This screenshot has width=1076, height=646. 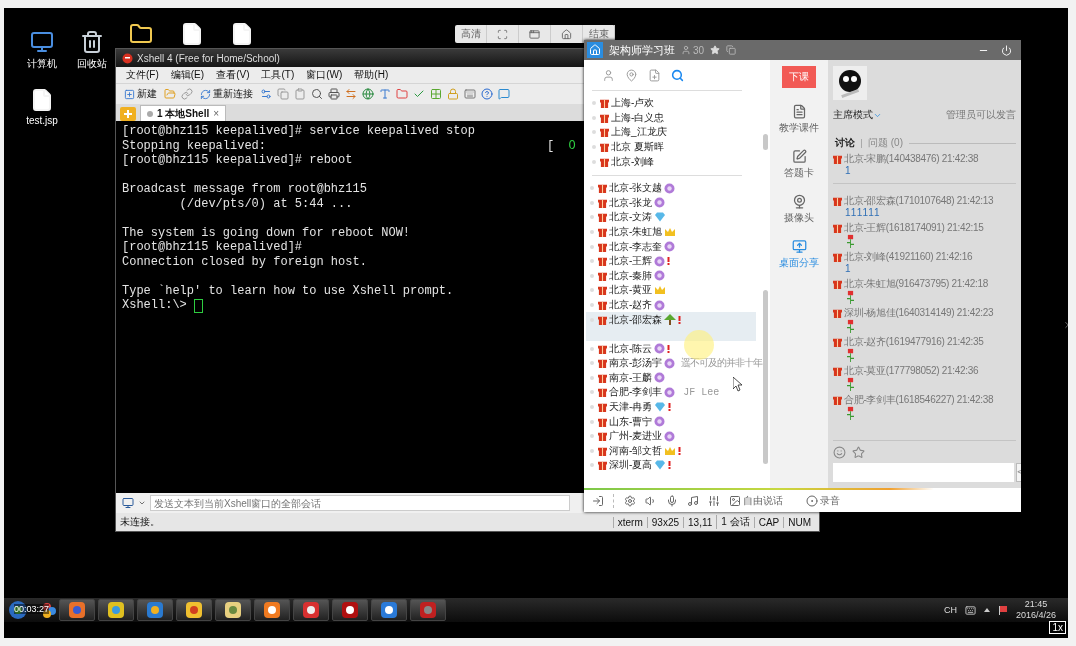 What do you see at coordinates (986, 610) in the screenshot?
I see `caret-up-icon` at bounding box center [986, 610].